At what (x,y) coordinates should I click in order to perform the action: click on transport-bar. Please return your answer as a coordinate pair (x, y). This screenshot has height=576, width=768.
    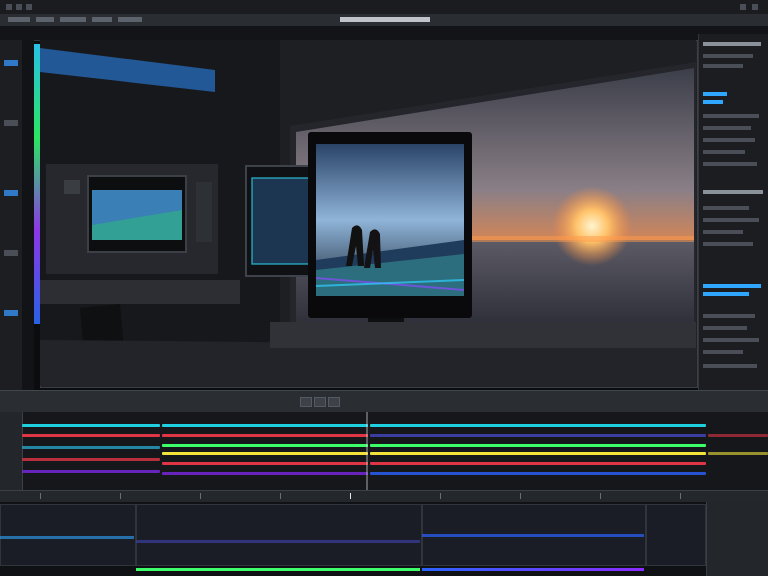
    Looking at the image, I should click on (384, 401).